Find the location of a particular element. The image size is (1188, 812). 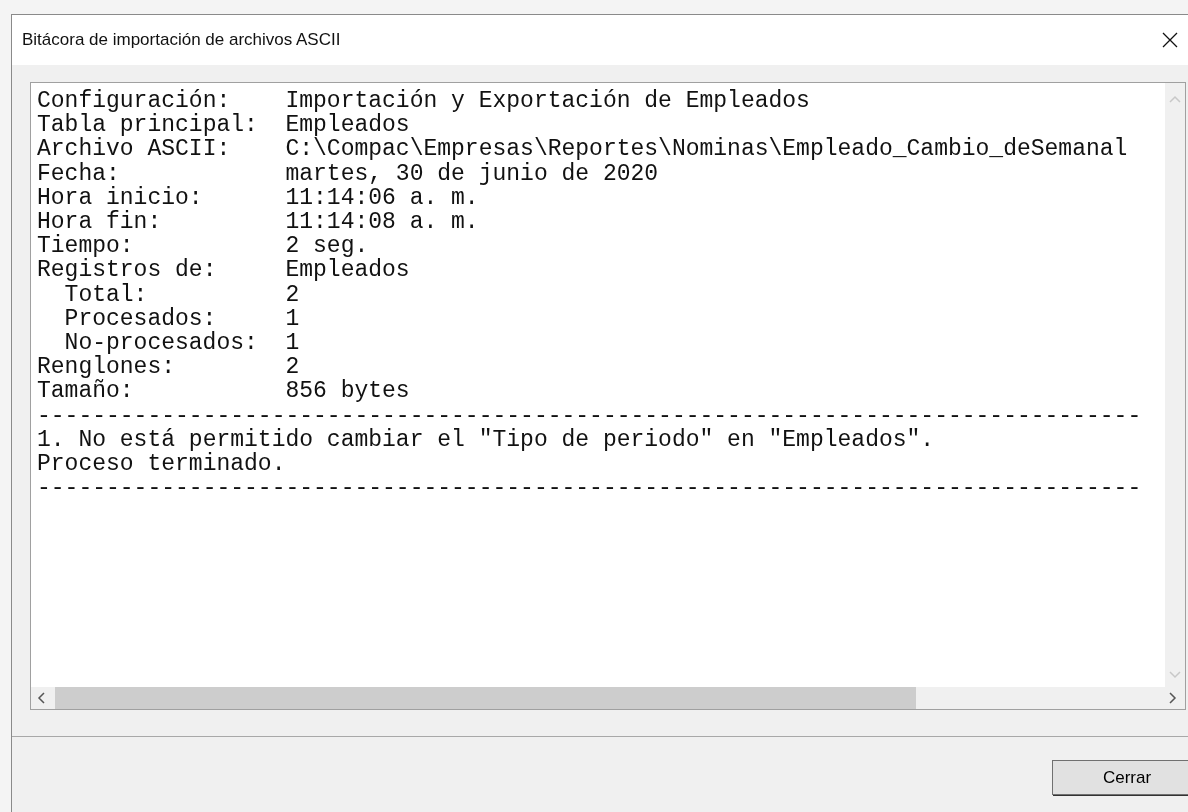

field-label: No-procesados: is located at coordinates (161, 343).